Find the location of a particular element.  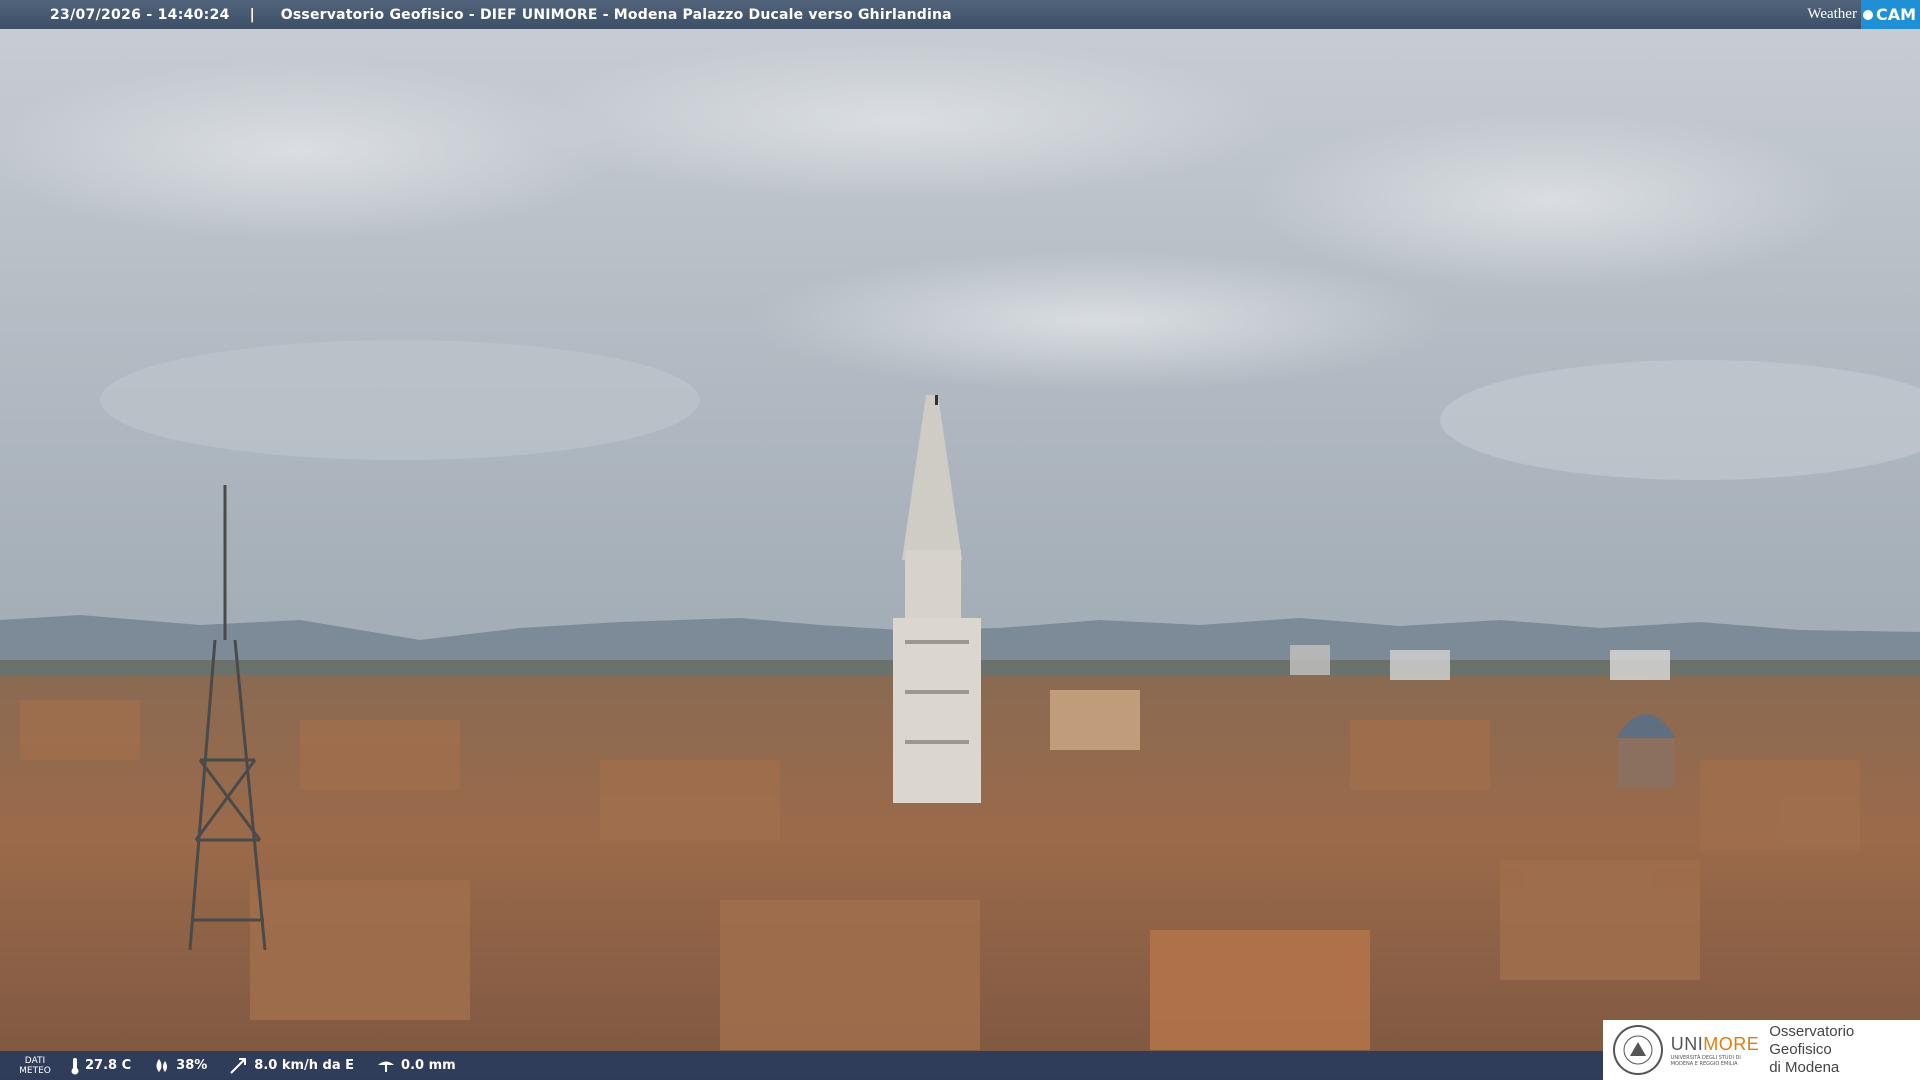

cam-label: CAM is located at coordinates (1895, 14).